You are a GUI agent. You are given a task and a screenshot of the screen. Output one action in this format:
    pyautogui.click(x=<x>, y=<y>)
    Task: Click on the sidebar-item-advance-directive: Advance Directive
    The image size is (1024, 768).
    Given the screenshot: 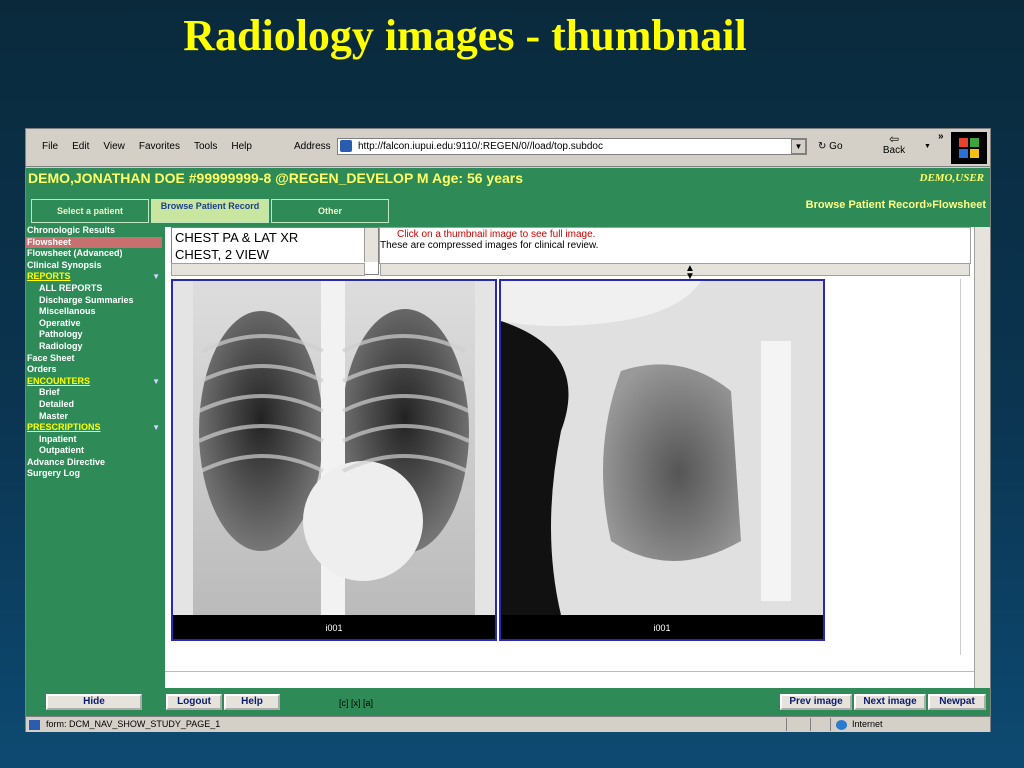 What is the action you would take?
    pyautogui.click(x=94, y=463)
    